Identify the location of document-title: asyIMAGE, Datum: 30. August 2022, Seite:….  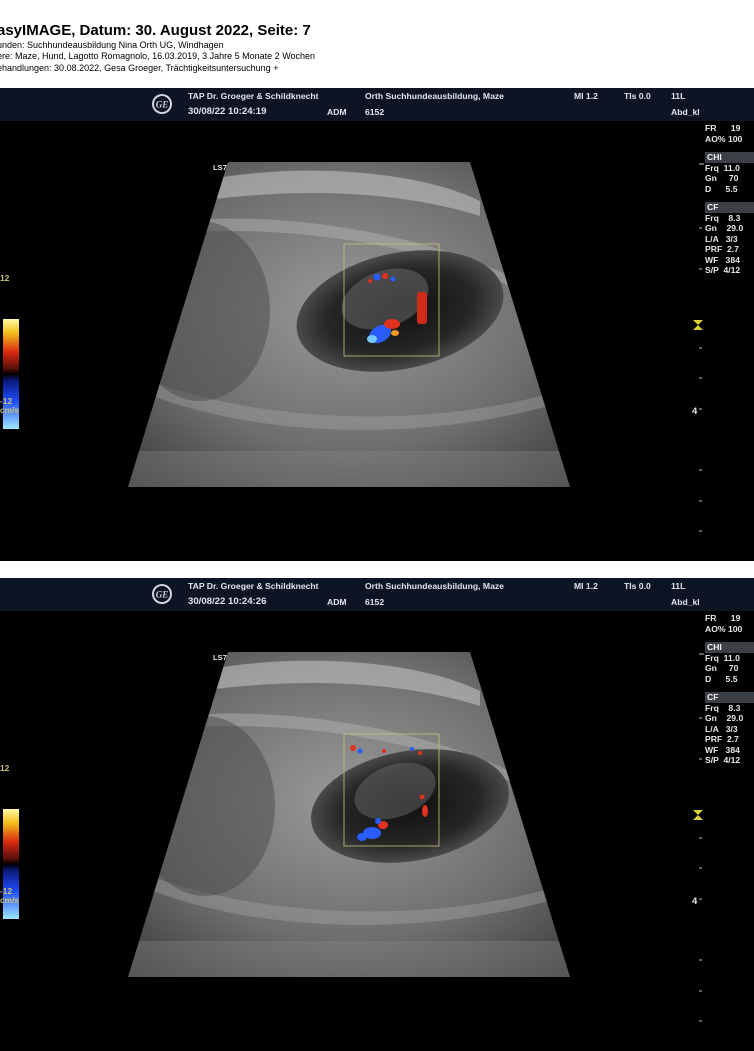
(155, 30).